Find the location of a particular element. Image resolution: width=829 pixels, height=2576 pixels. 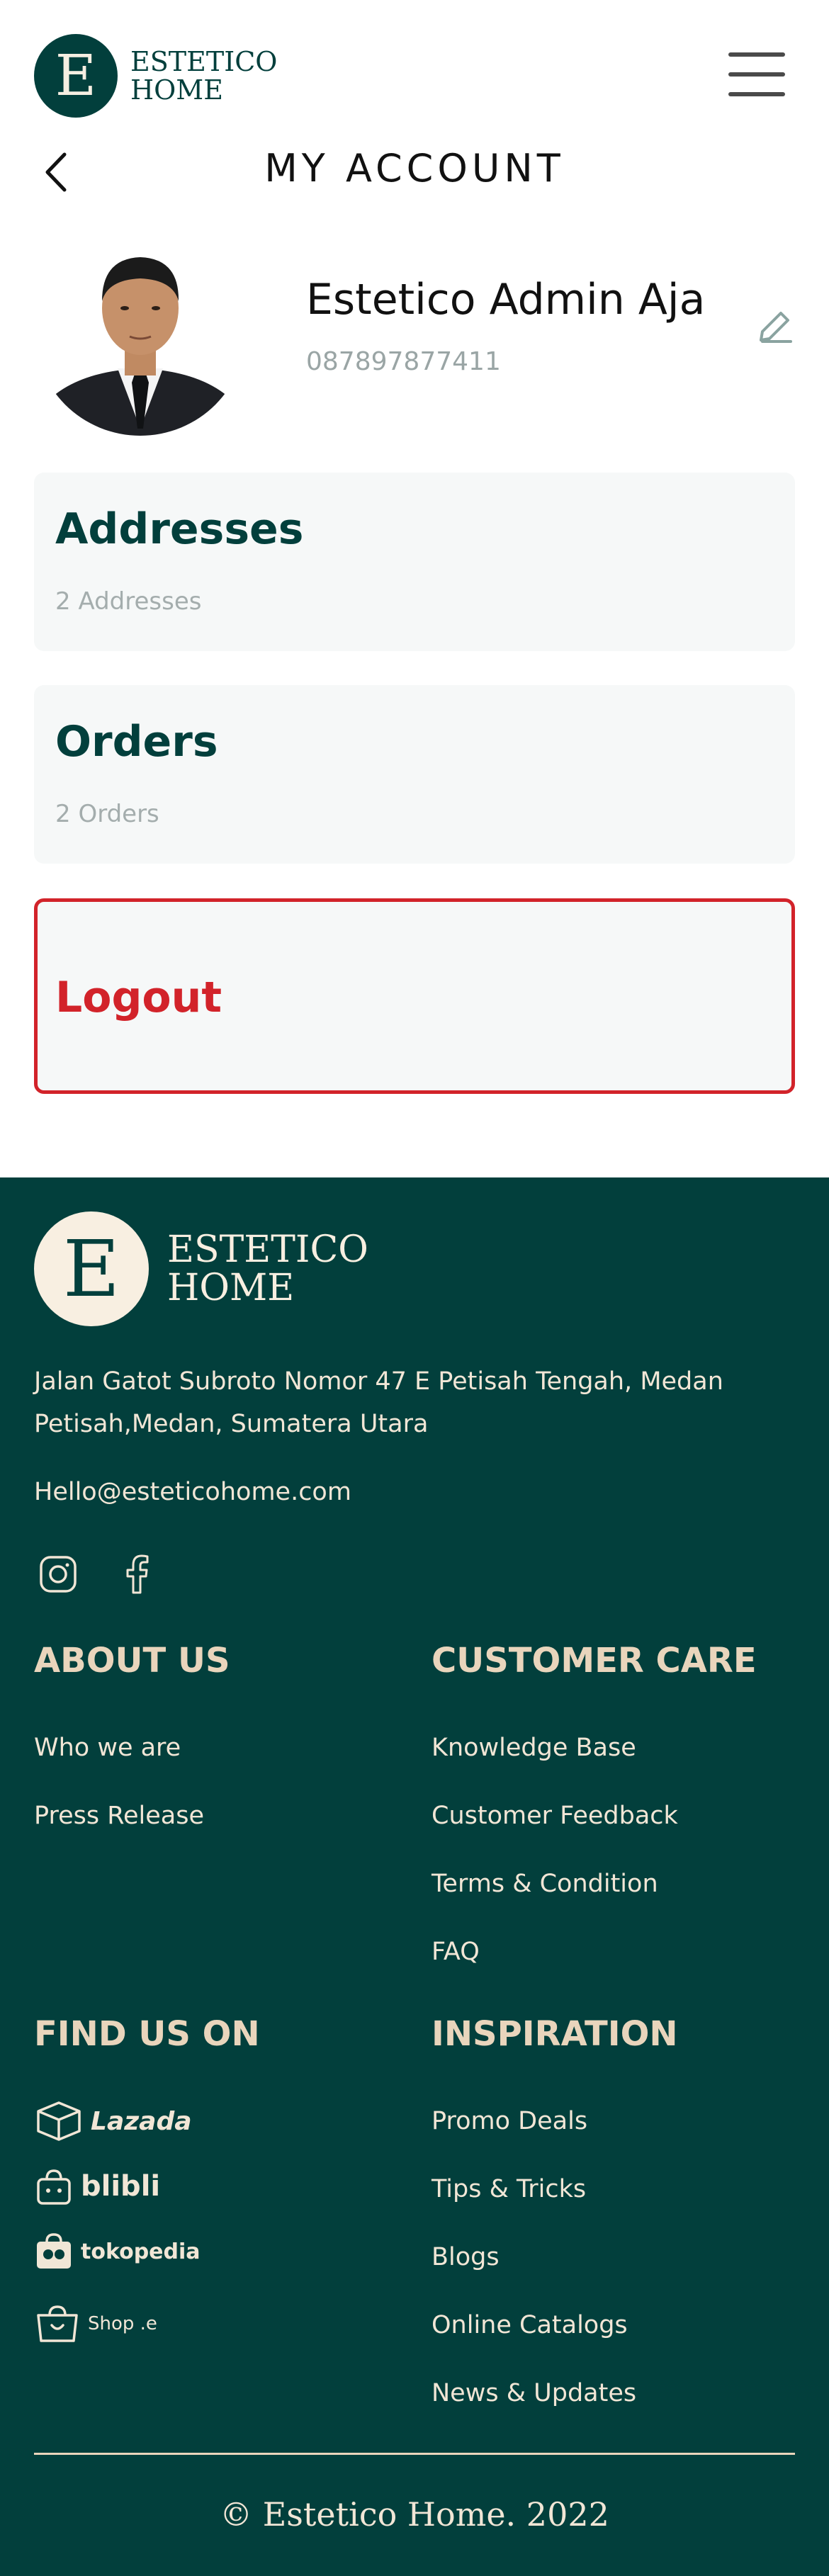

profile-phone: 087897877411 is located at coordinates (403, 361).